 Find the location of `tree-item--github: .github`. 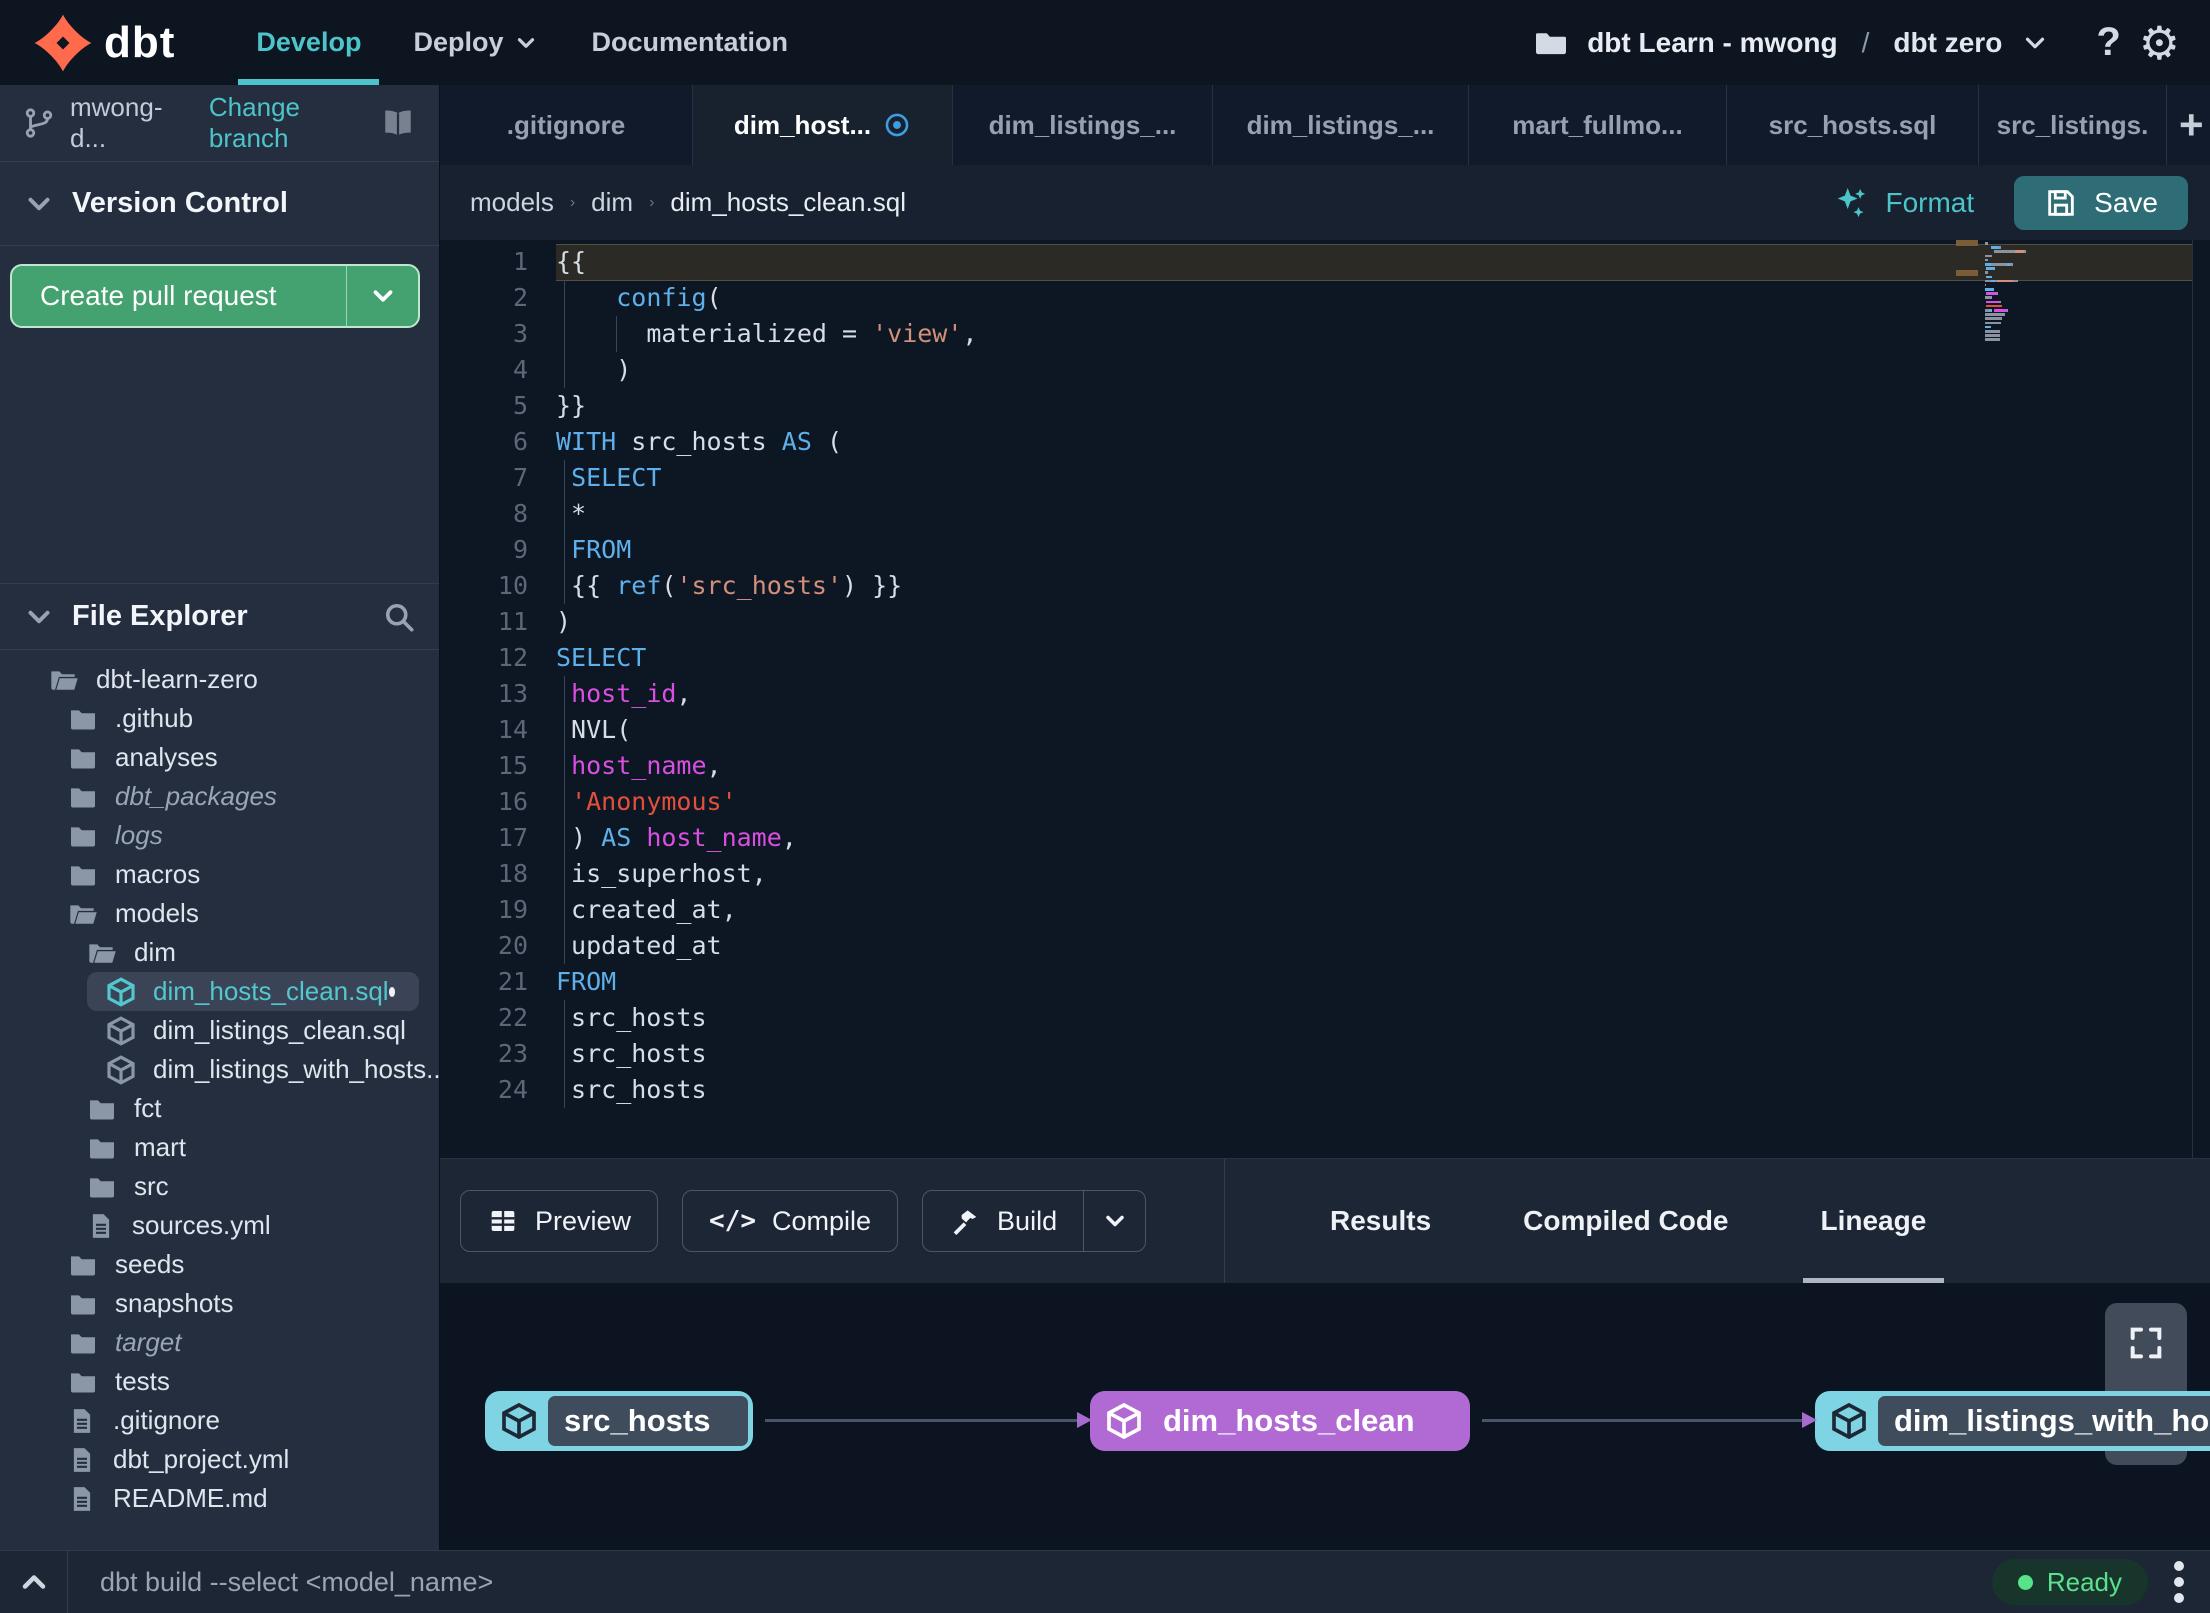

tree-item--github: .github is located at coordinates (219, 718).